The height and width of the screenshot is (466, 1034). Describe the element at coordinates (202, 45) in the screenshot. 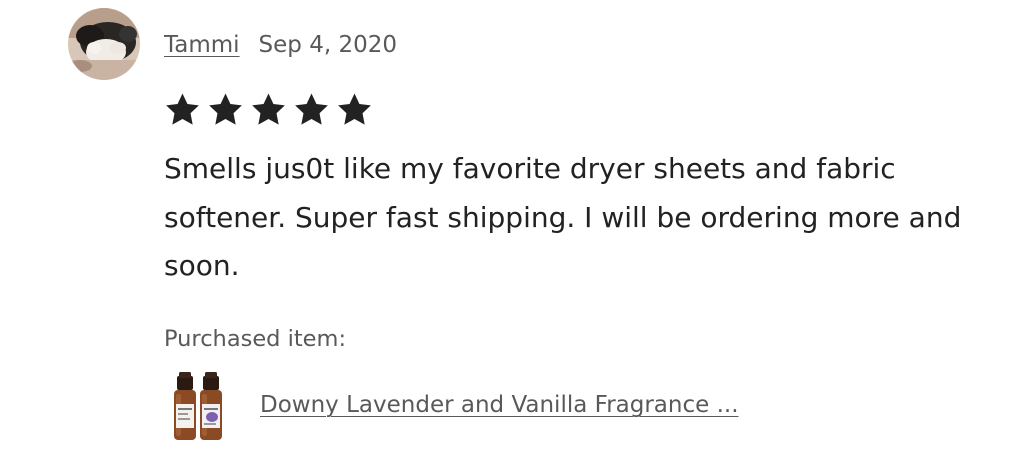

I see `reviewer-name-link: Tammi` at that location.